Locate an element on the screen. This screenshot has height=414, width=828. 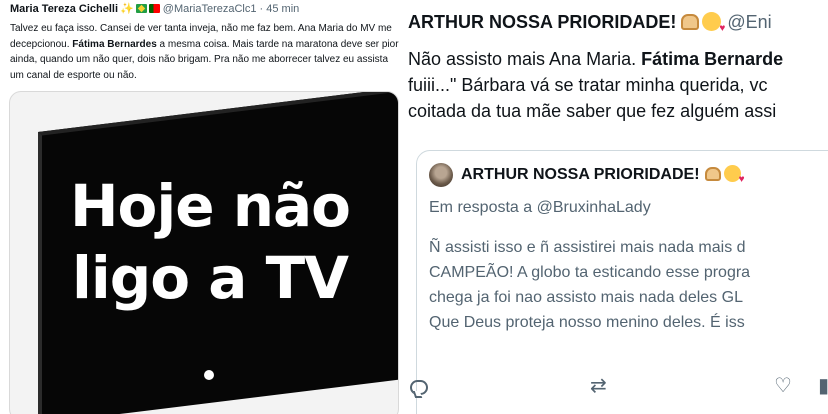
reply-icon is located at coordinates (419, 387).